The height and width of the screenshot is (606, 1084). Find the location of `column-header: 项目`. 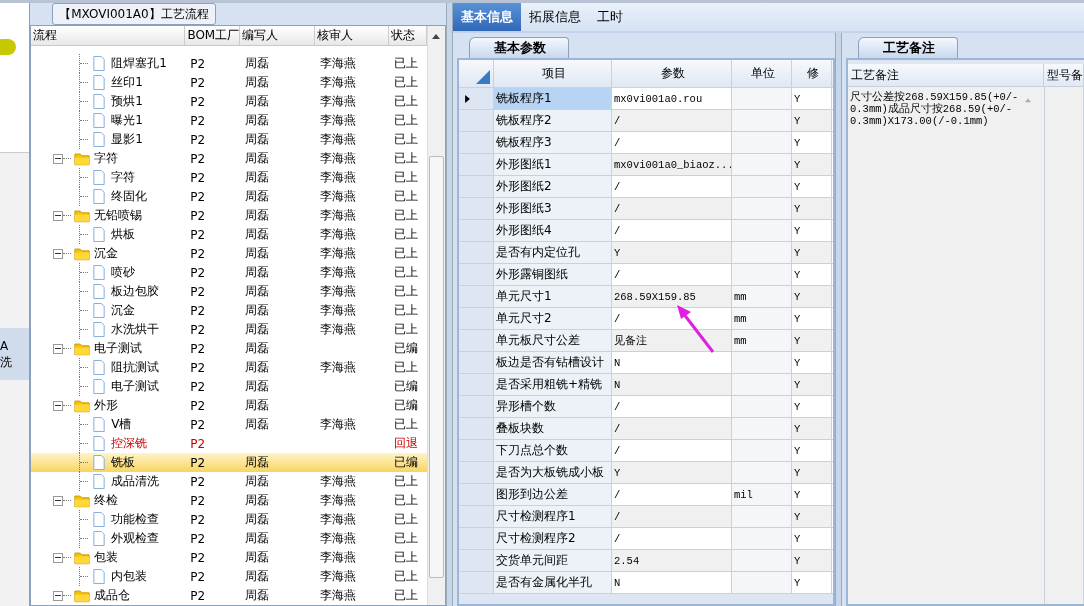

column-header: 项目 is located at coordinates (553, 73).